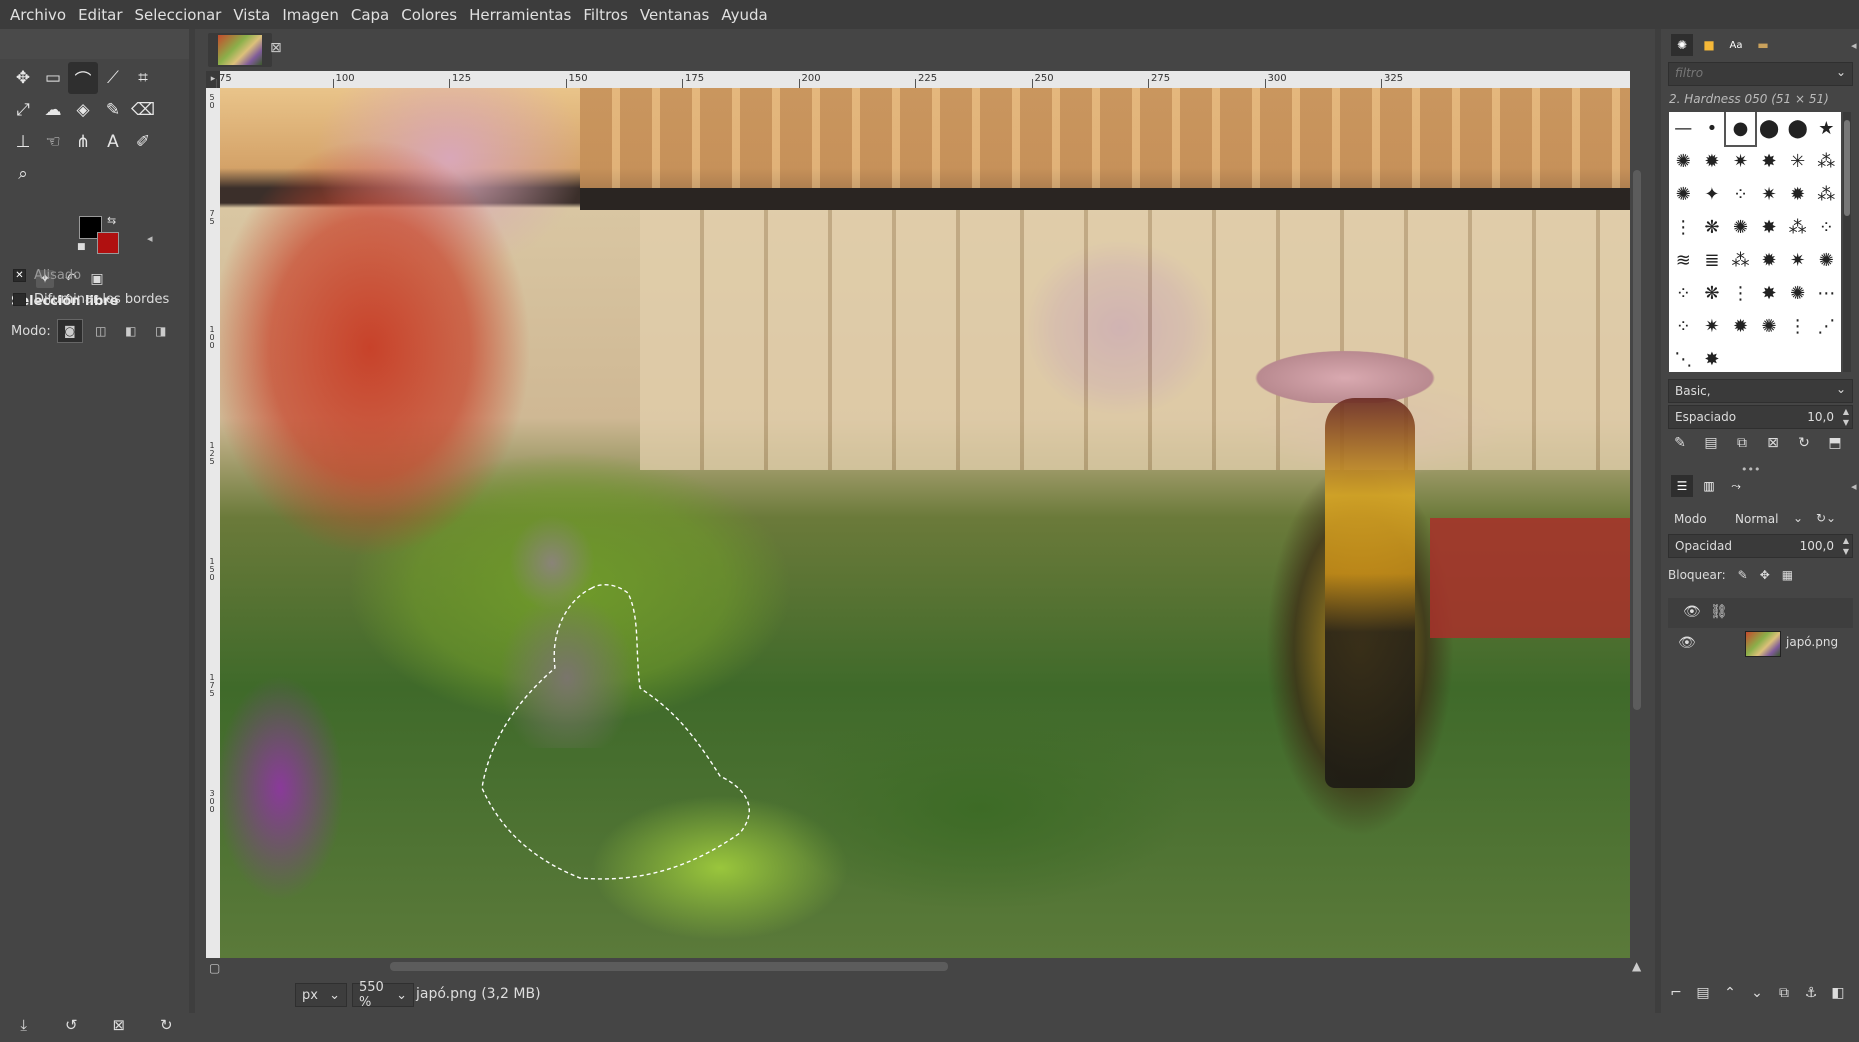 The image size is (1859, 1042). Describe the element at coordinates (19, 299) in the screenshot. I see `feather-checkbox` at that location.